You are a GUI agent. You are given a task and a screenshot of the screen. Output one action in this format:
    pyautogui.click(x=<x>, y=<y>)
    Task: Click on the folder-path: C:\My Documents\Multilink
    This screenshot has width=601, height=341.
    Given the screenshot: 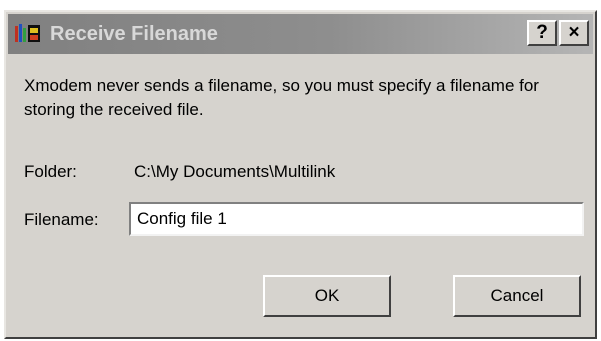 What is the action you would take?
    pyautogui.click(x=235, y=171)
    